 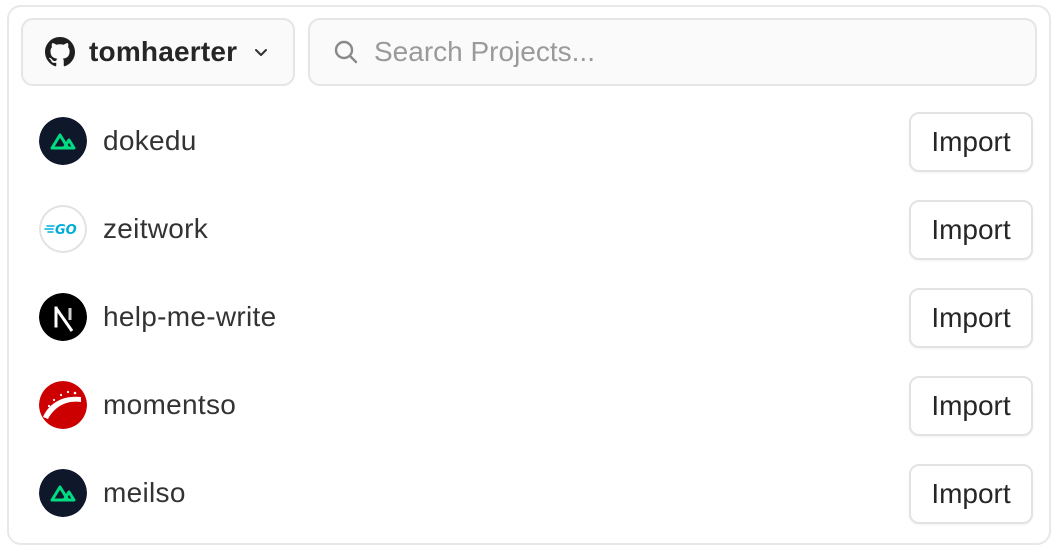 I want to click on search-field, so click(x=672, y=52).